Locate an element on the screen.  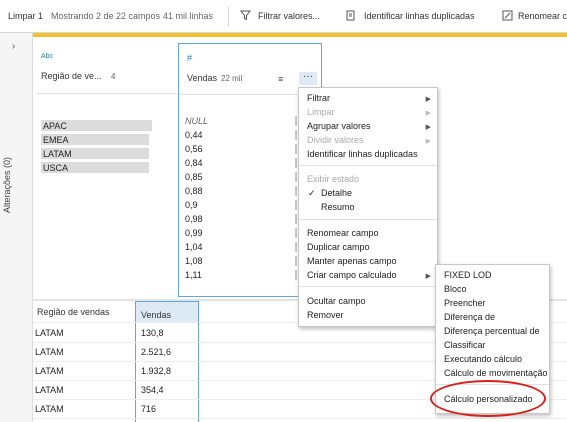
rename-icon is located at coordinates (507, 15).